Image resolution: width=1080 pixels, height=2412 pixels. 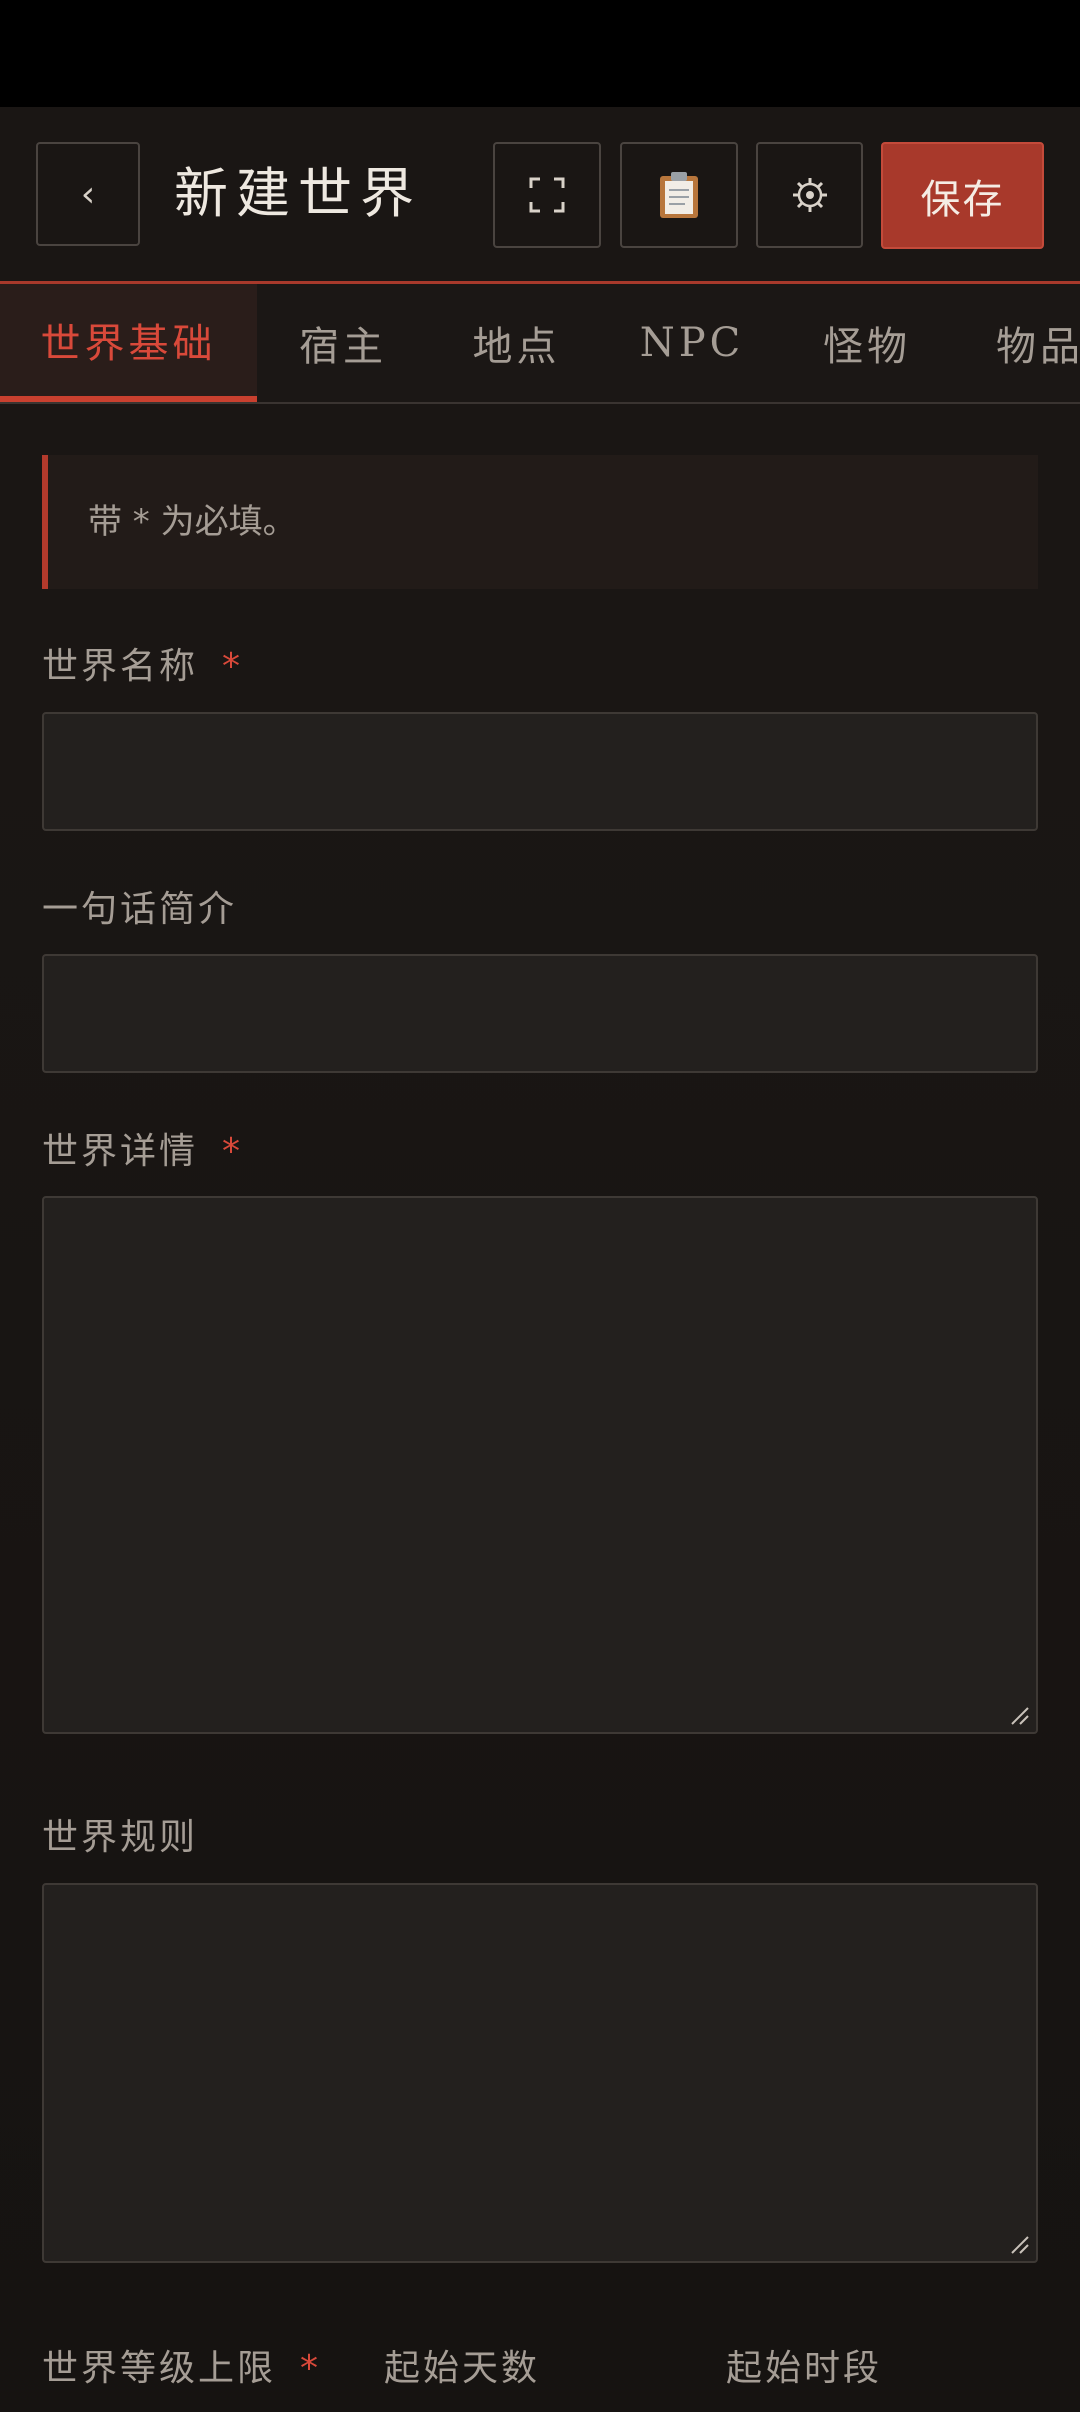 What do you see at coordinates (540, 53) in the screenshot?
I see `status-bar` at bounding box center [540, 53].